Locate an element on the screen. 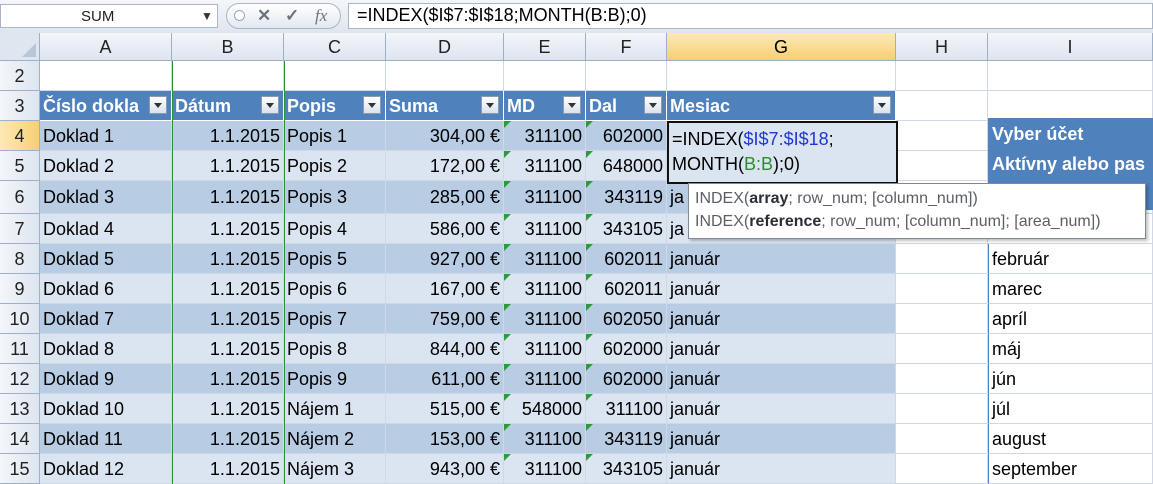  row-header-2: 2 is located at coordinates (20, 76).